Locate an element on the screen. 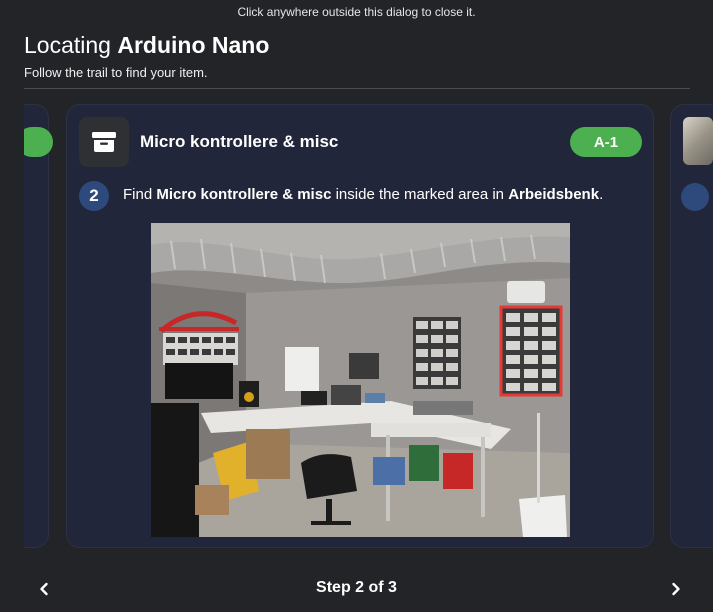 The height and width of the screenshot is (612, 713). dialog-title: Locating Arduino Nano is located at coordinates (146, 45).